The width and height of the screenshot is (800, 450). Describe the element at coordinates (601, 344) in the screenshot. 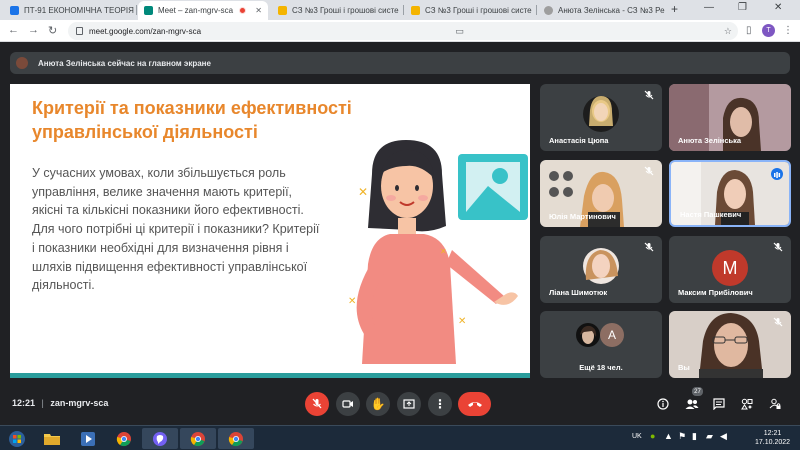

I see `more-participants-tile: A Ещё 18 чел.` at that location.